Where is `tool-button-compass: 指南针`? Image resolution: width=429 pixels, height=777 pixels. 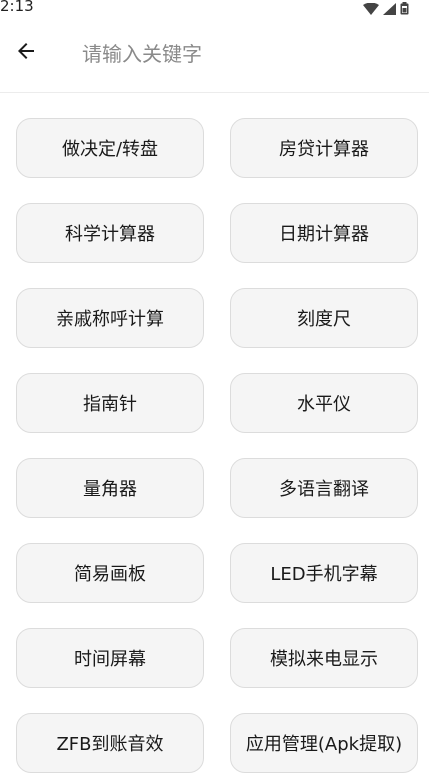 tool-button-compass: 指南针 is located at coordinates (110, 403).